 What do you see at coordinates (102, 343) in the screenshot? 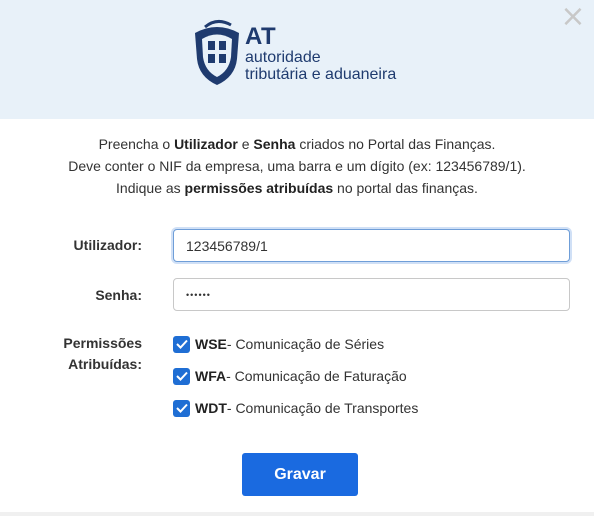
I see `permissions-label-line-1: Permissões` at bounding box center [102, 343].